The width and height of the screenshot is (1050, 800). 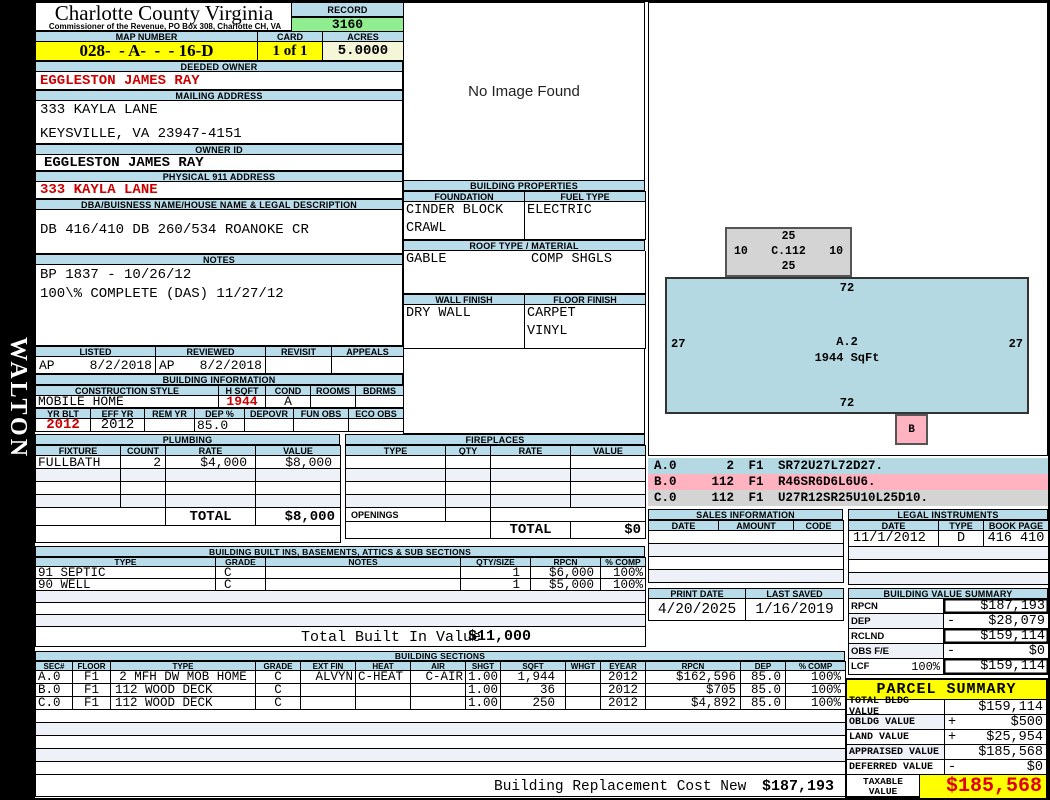 What do you see at coordinates (623, 666) in the screenshot?
I see `bs-eyear-label: EYEAR` at bounding box center [623, 666].